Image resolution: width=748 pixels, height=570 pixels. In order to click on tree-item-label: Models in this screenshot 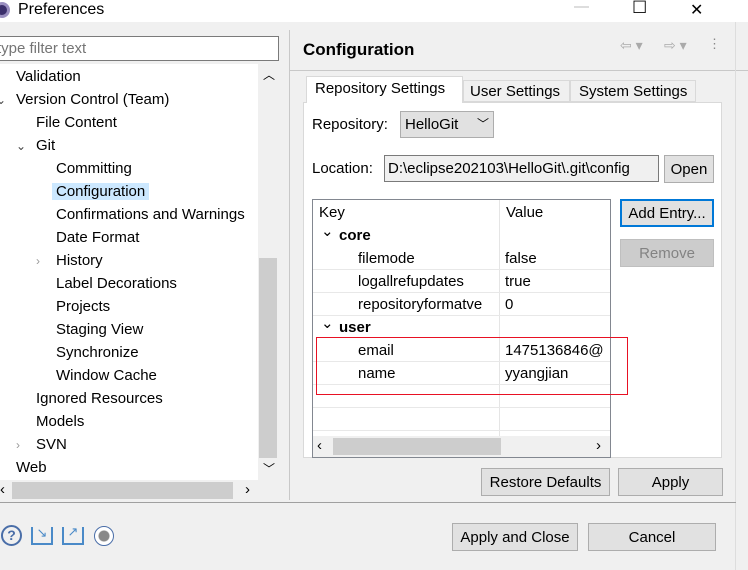, I will do `click(60, 421)`.